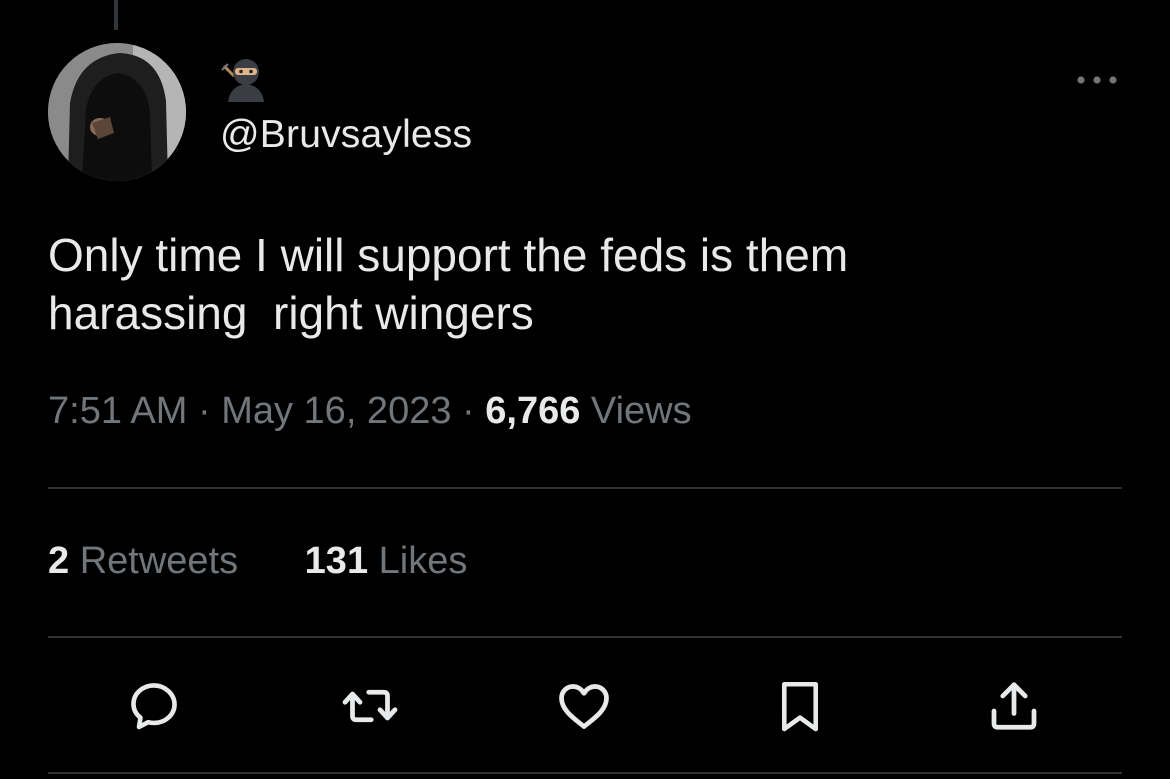 Image resolution: width=1170 pixels, height=779 pixels. Describe the element at coordinates (336, 561) in the screenshot. I see `likes-count: 131` at that location.